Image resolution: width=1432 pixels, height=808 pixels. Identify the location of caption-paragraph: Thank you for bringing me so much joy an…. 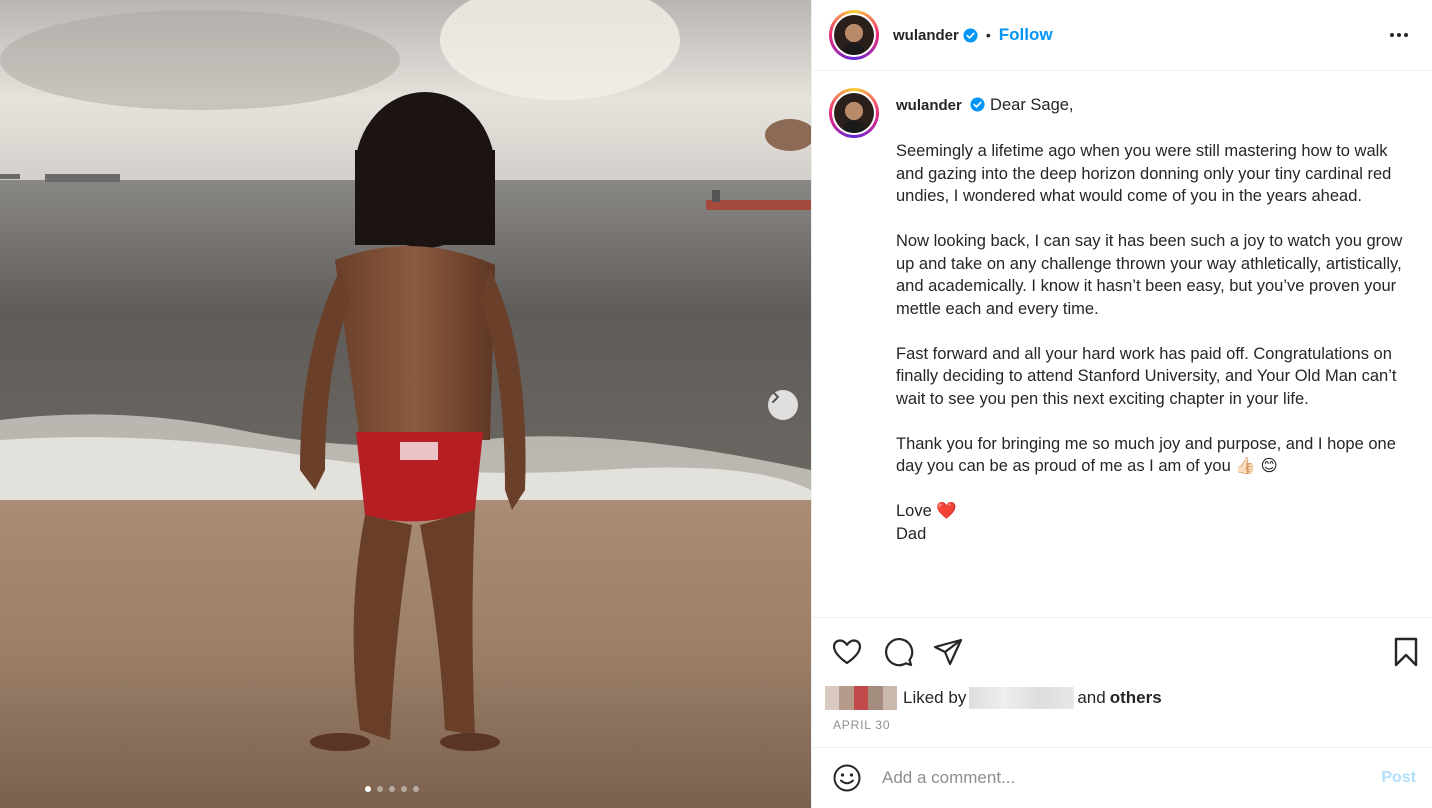
(1146, 455).